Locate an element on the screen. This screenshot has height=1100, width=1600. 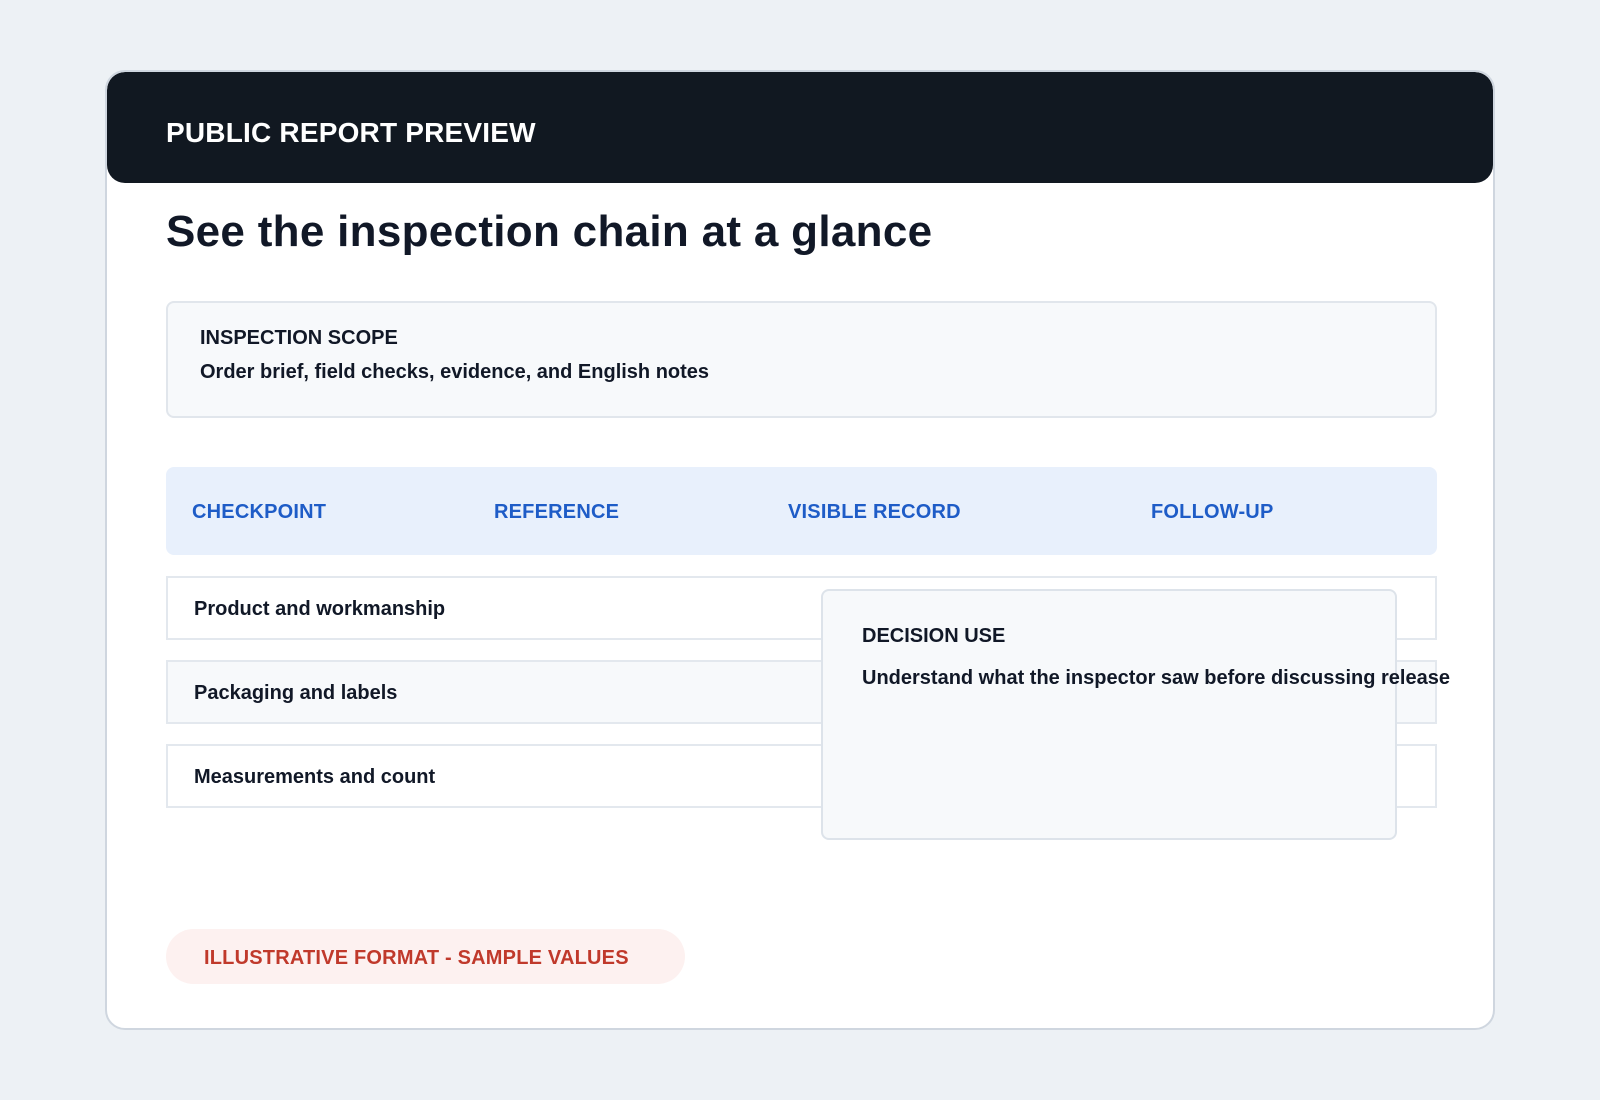
column-header-checkpoint: CHECKPOINT is located at coordinates (259, 512).